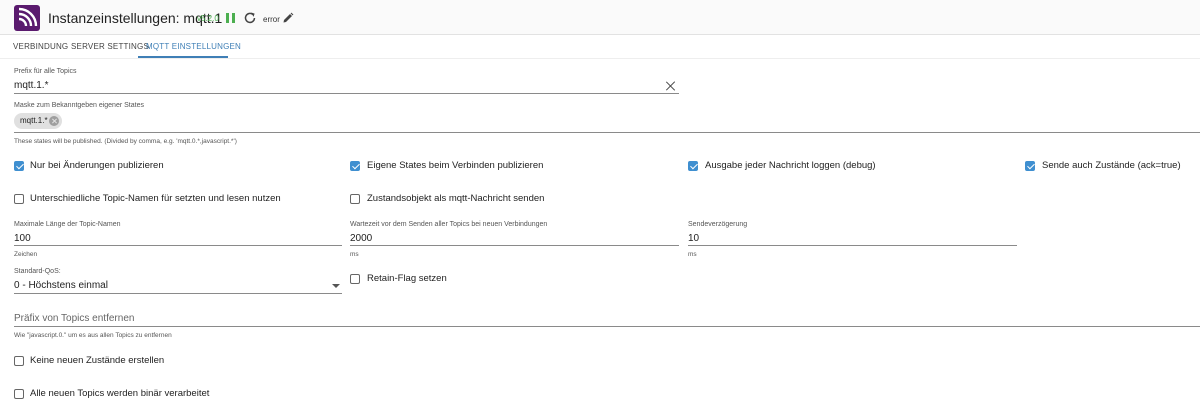 The width and height of the screenshot is (1200, 412). Describe the element at coordinates (250, 18) in the screenshot. I see `reload-icon` at that location.